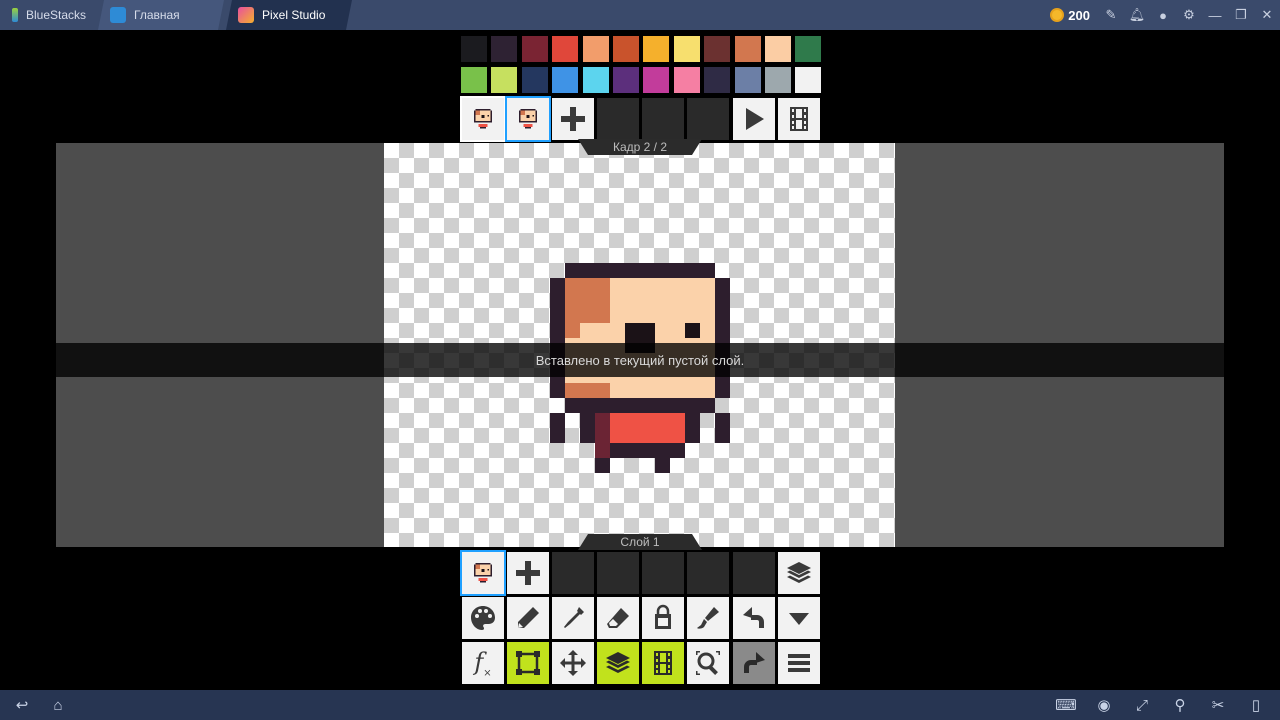 This screenshot has width=1280, height=720. What do you see at coordinates (640, 542) in the screenshot?
I see `layer-name-label: Слой 1` at bounding box center [640, 542].